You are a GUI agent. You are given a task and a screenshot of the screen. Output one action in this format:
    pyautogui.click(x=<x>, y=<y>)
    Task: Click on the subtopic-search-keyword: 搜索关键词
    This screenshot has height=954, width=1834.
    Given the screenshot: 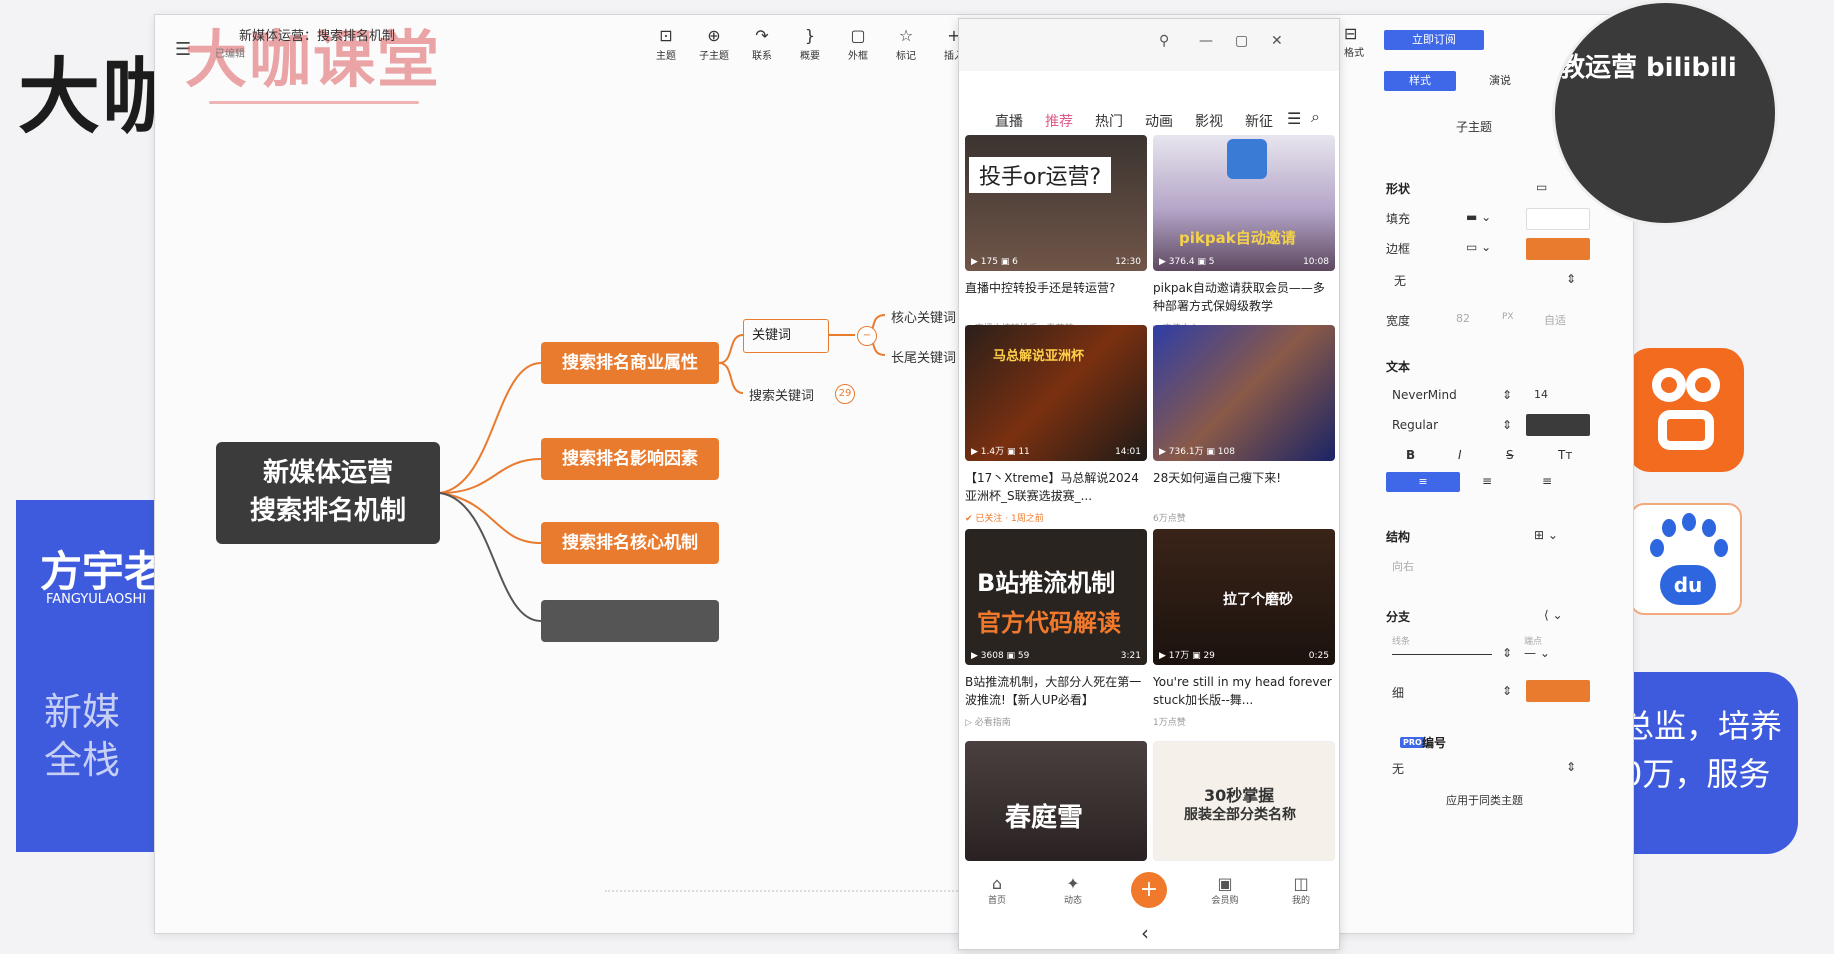 What is the action you would take?
    pyautogui.click(x=781, y=394)
    